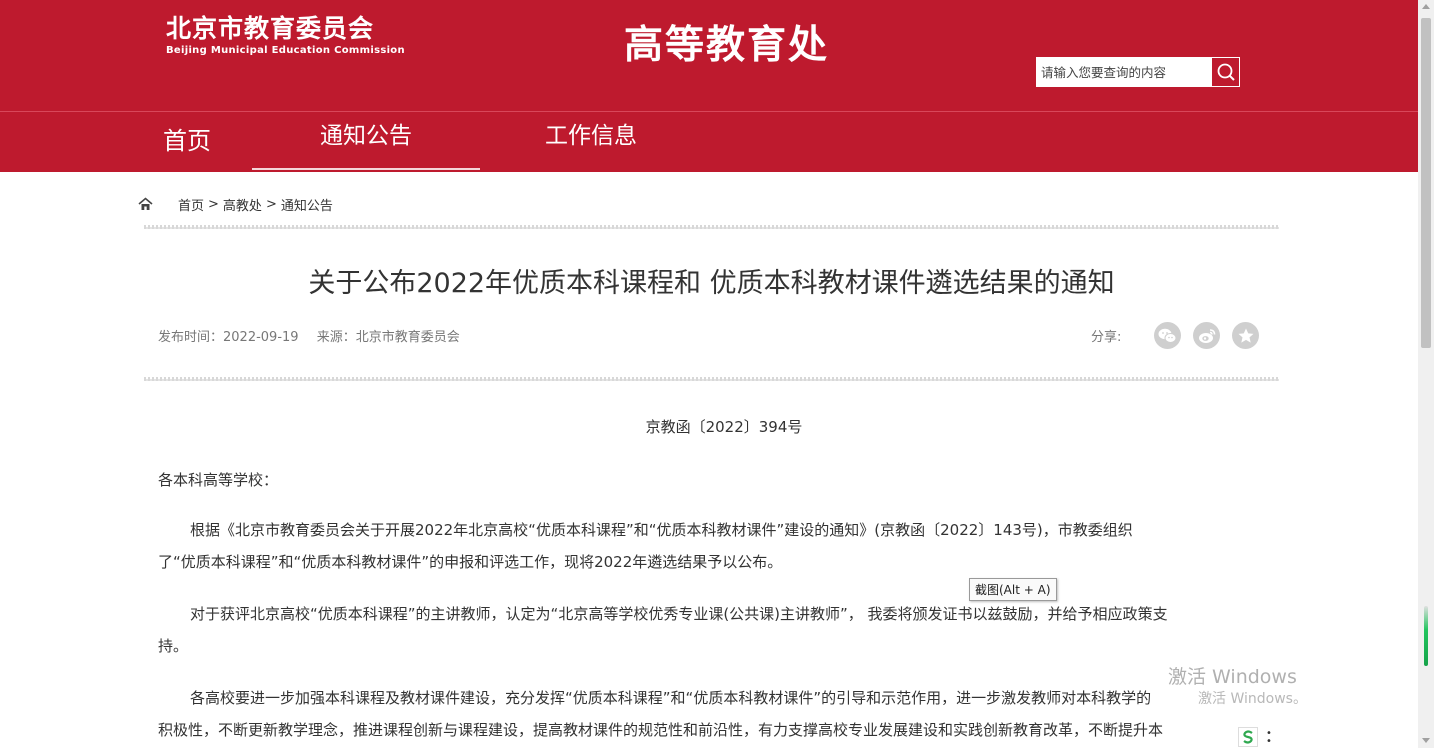 The width and height of the screenshot is (1434, 748). I want to click on breadcrumb: 首页 > 高教处 > 通知公告, so click(235, 204).